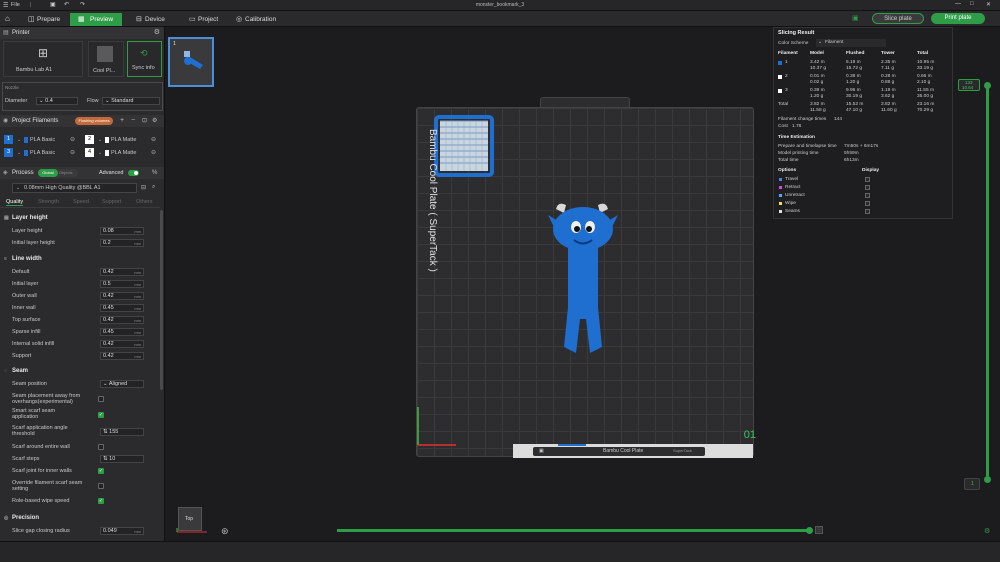  Describe the element at coordinates (122, 231) in the screenshot. I see `layer-height-input: 0.08 mm` at that location.